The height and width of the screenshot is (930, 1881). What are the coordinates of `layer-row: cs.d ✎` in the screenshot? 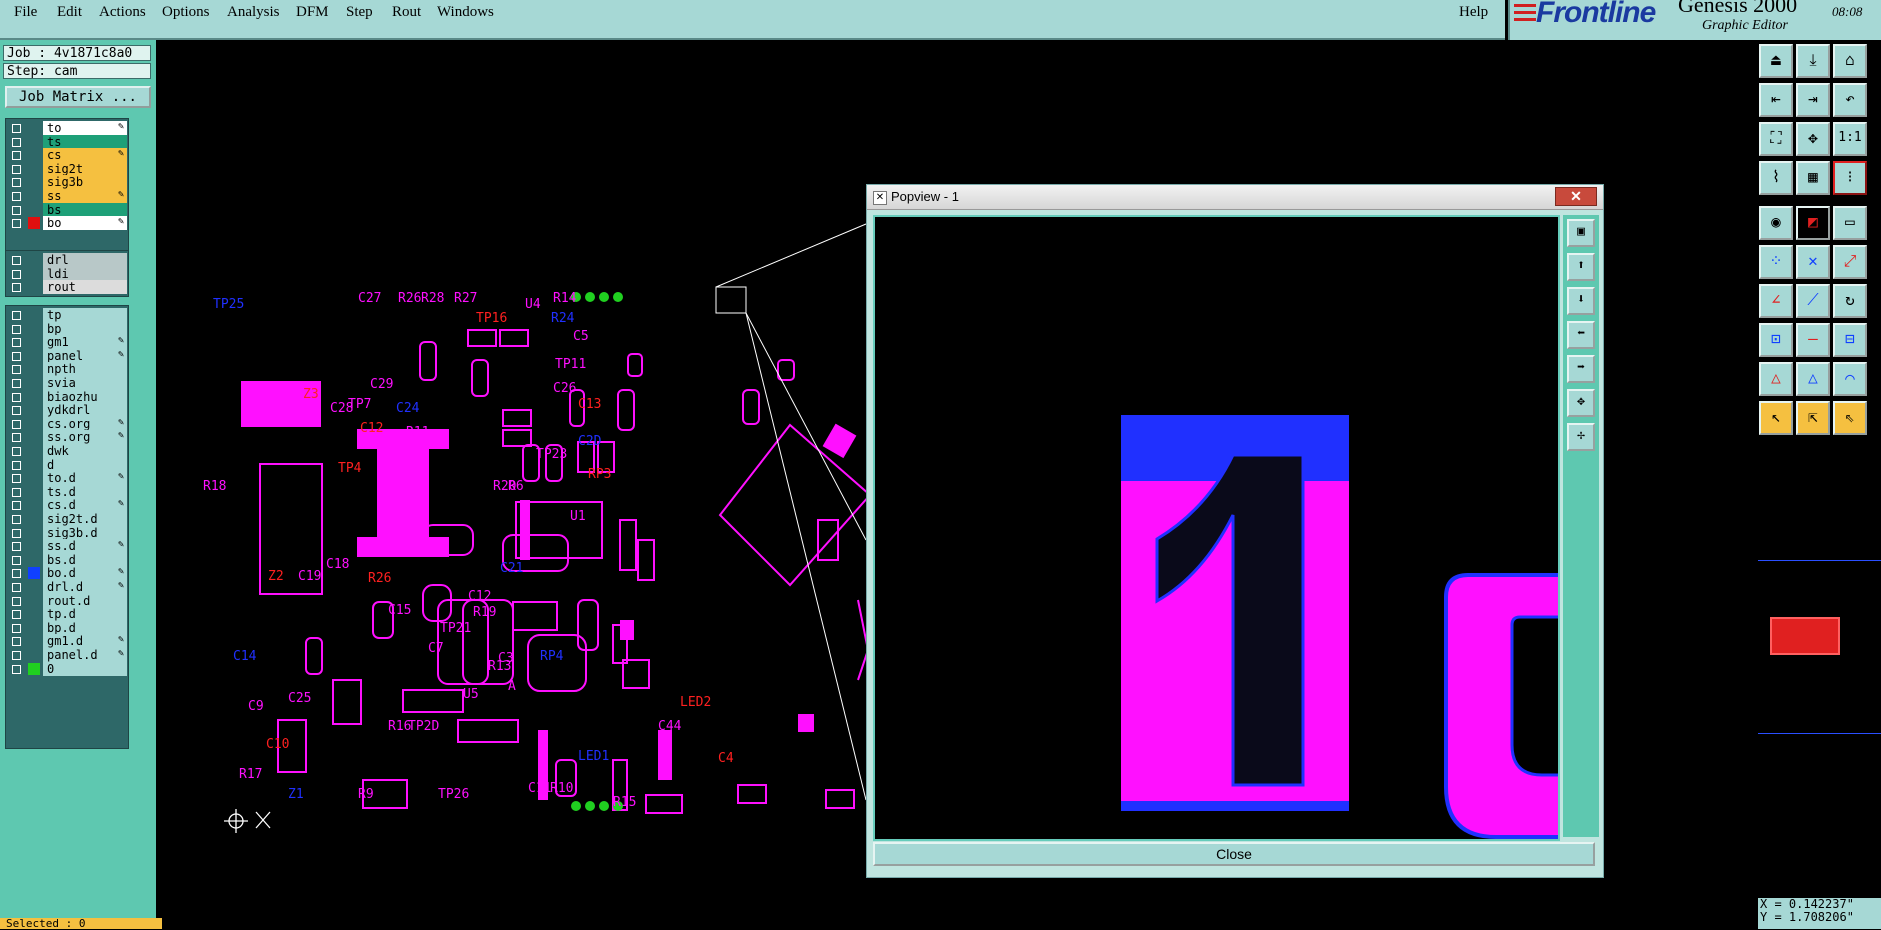 It's located at (67, 505).